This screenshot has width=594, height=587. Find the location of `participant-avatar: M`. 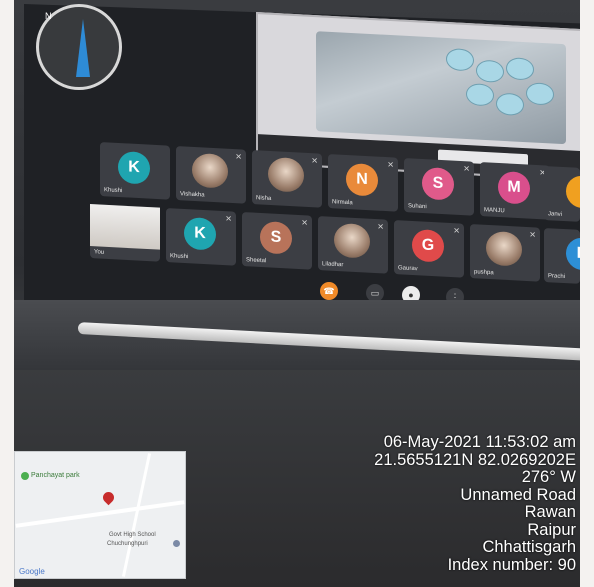

participant-avatar: M is located at coordinates (514, 187).